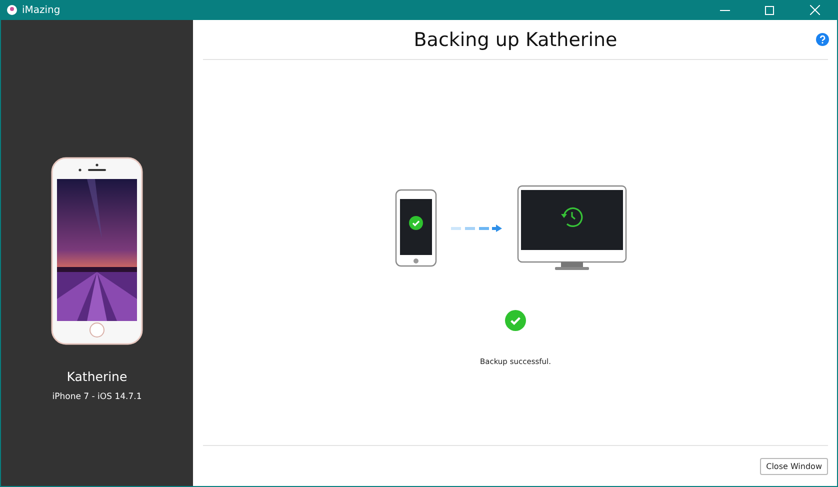 The image size is (838, 487). I want to click on app-icon, so click(12, 10).